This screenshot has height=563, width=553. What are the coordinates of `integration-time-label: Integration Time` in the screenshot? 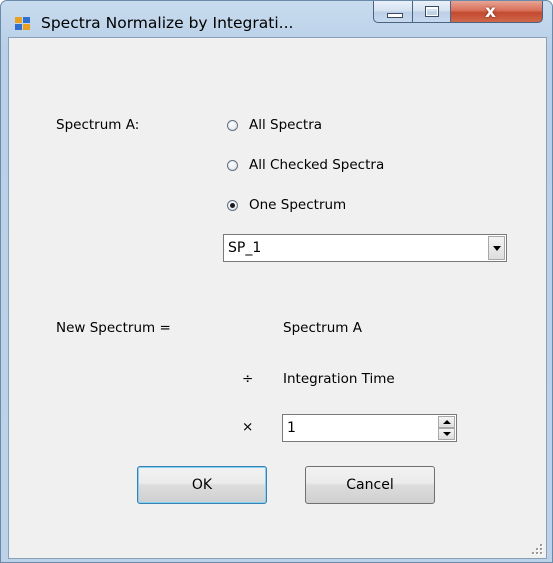 It's located at (339, 379).